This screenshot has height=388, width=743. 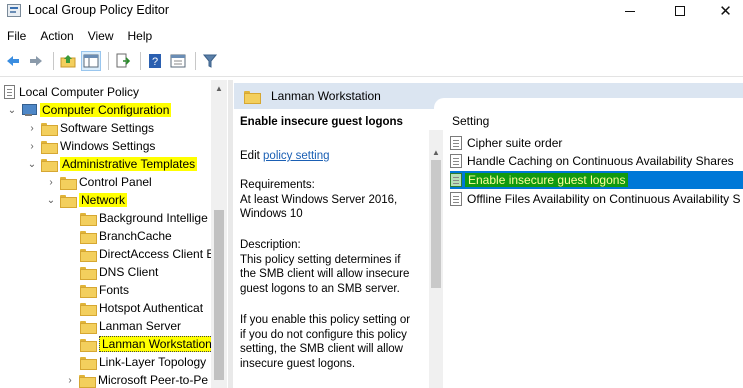 I want to click on tree-item-software-settings: › Software Settings, so click(x=90, y=128).